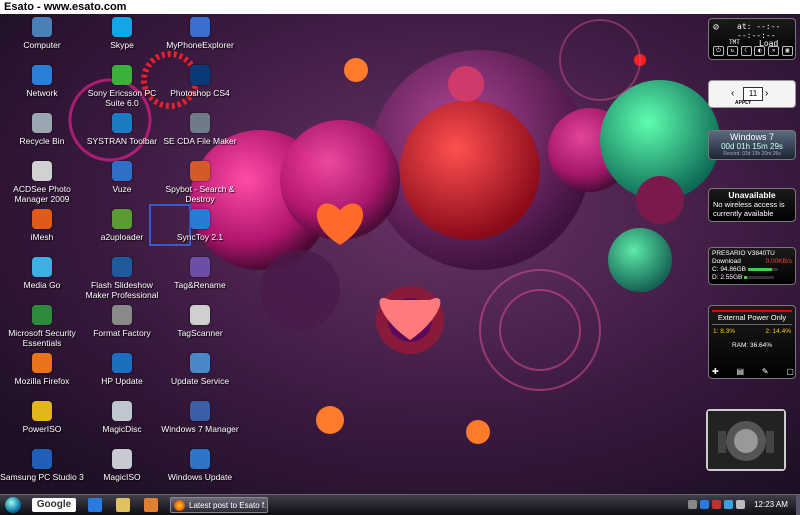 Image resolution: width=800 pixels, height=515 pixels. Describe the element at coordinates (122, 278) in the screenshot. I see `desktop-icon: Flash Slideshow Maker Professional` at that location.